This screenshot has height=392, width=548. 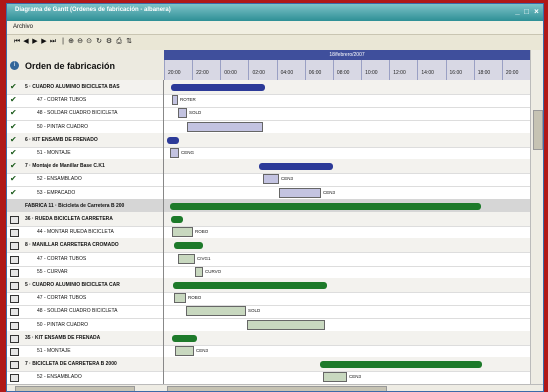 What do you see at coordinates (14, 65) in the screenshot?
I see `info-icon: i` at bounding box center [14, 65].